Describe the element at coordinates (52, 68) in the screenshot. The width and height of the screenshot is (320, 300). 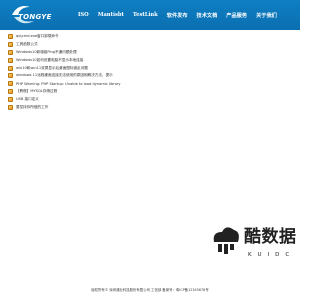
I see `list-item-link: win10和win11双屏显示后桌面图标错乱问题` at that location.